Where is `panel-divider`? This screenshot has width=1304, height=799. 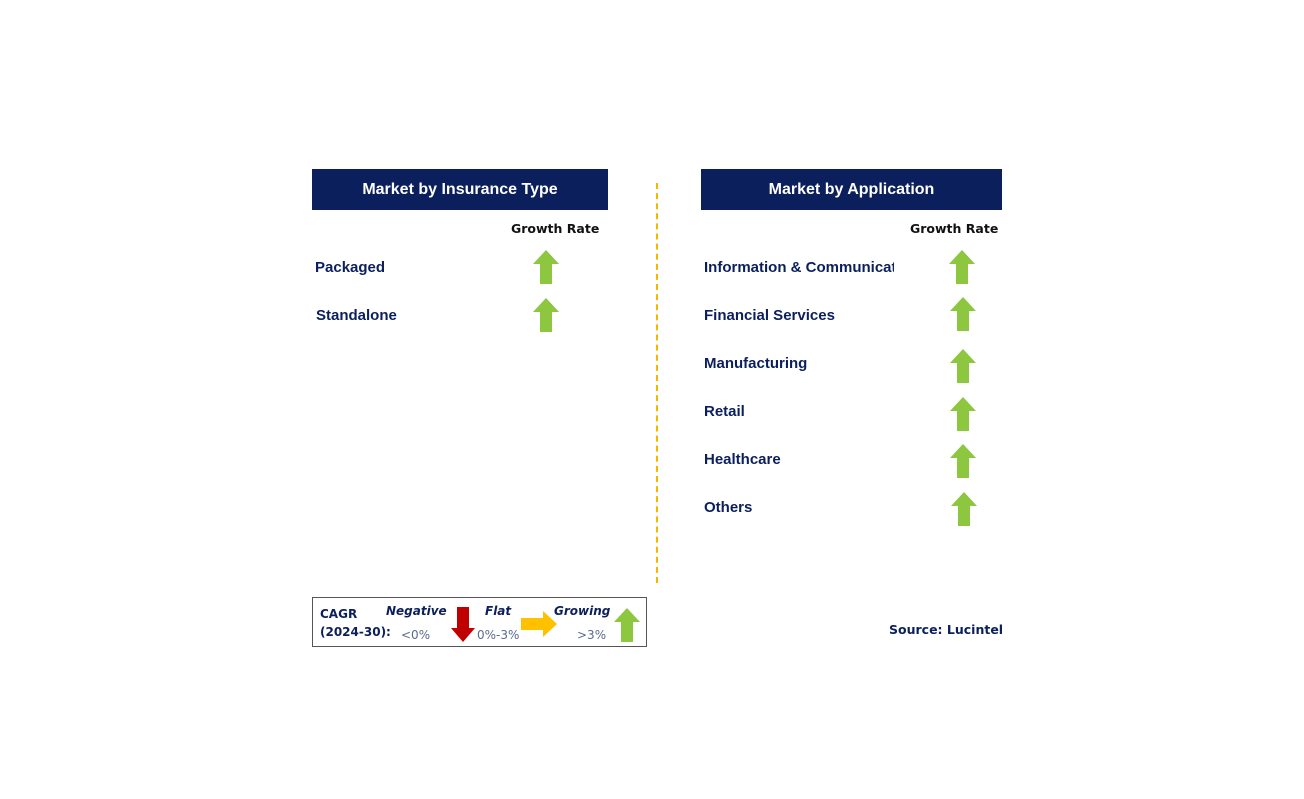 panel-divider is located at coordinates (657, 383).